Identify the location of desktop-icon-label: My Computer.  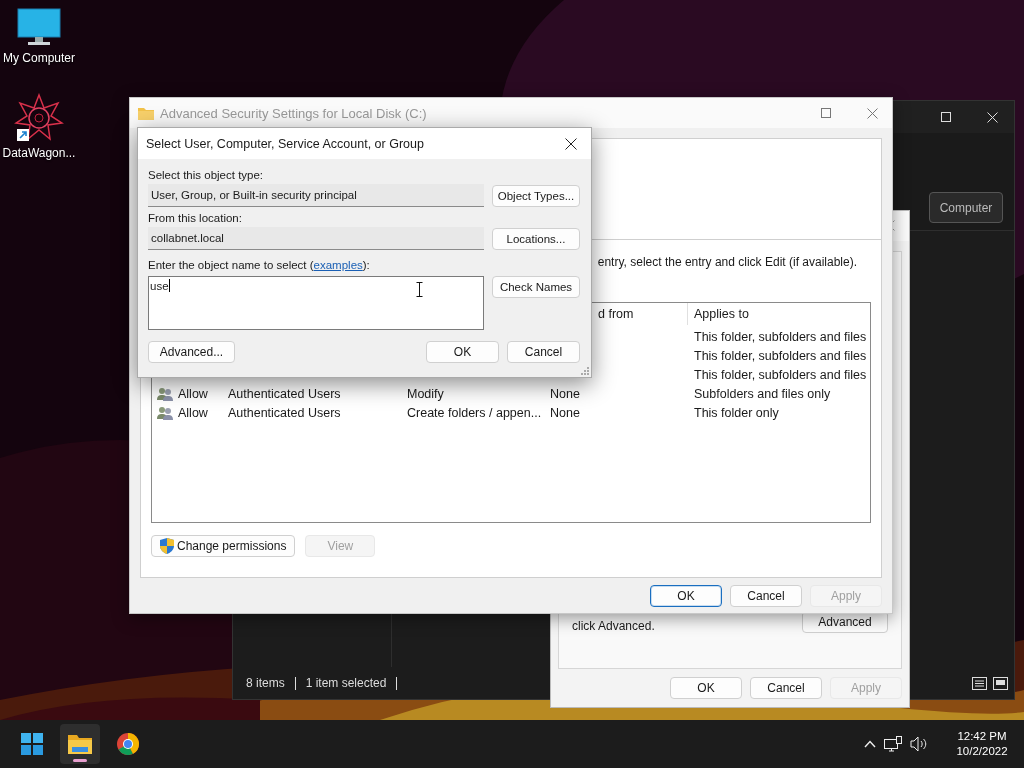
(39, 58).